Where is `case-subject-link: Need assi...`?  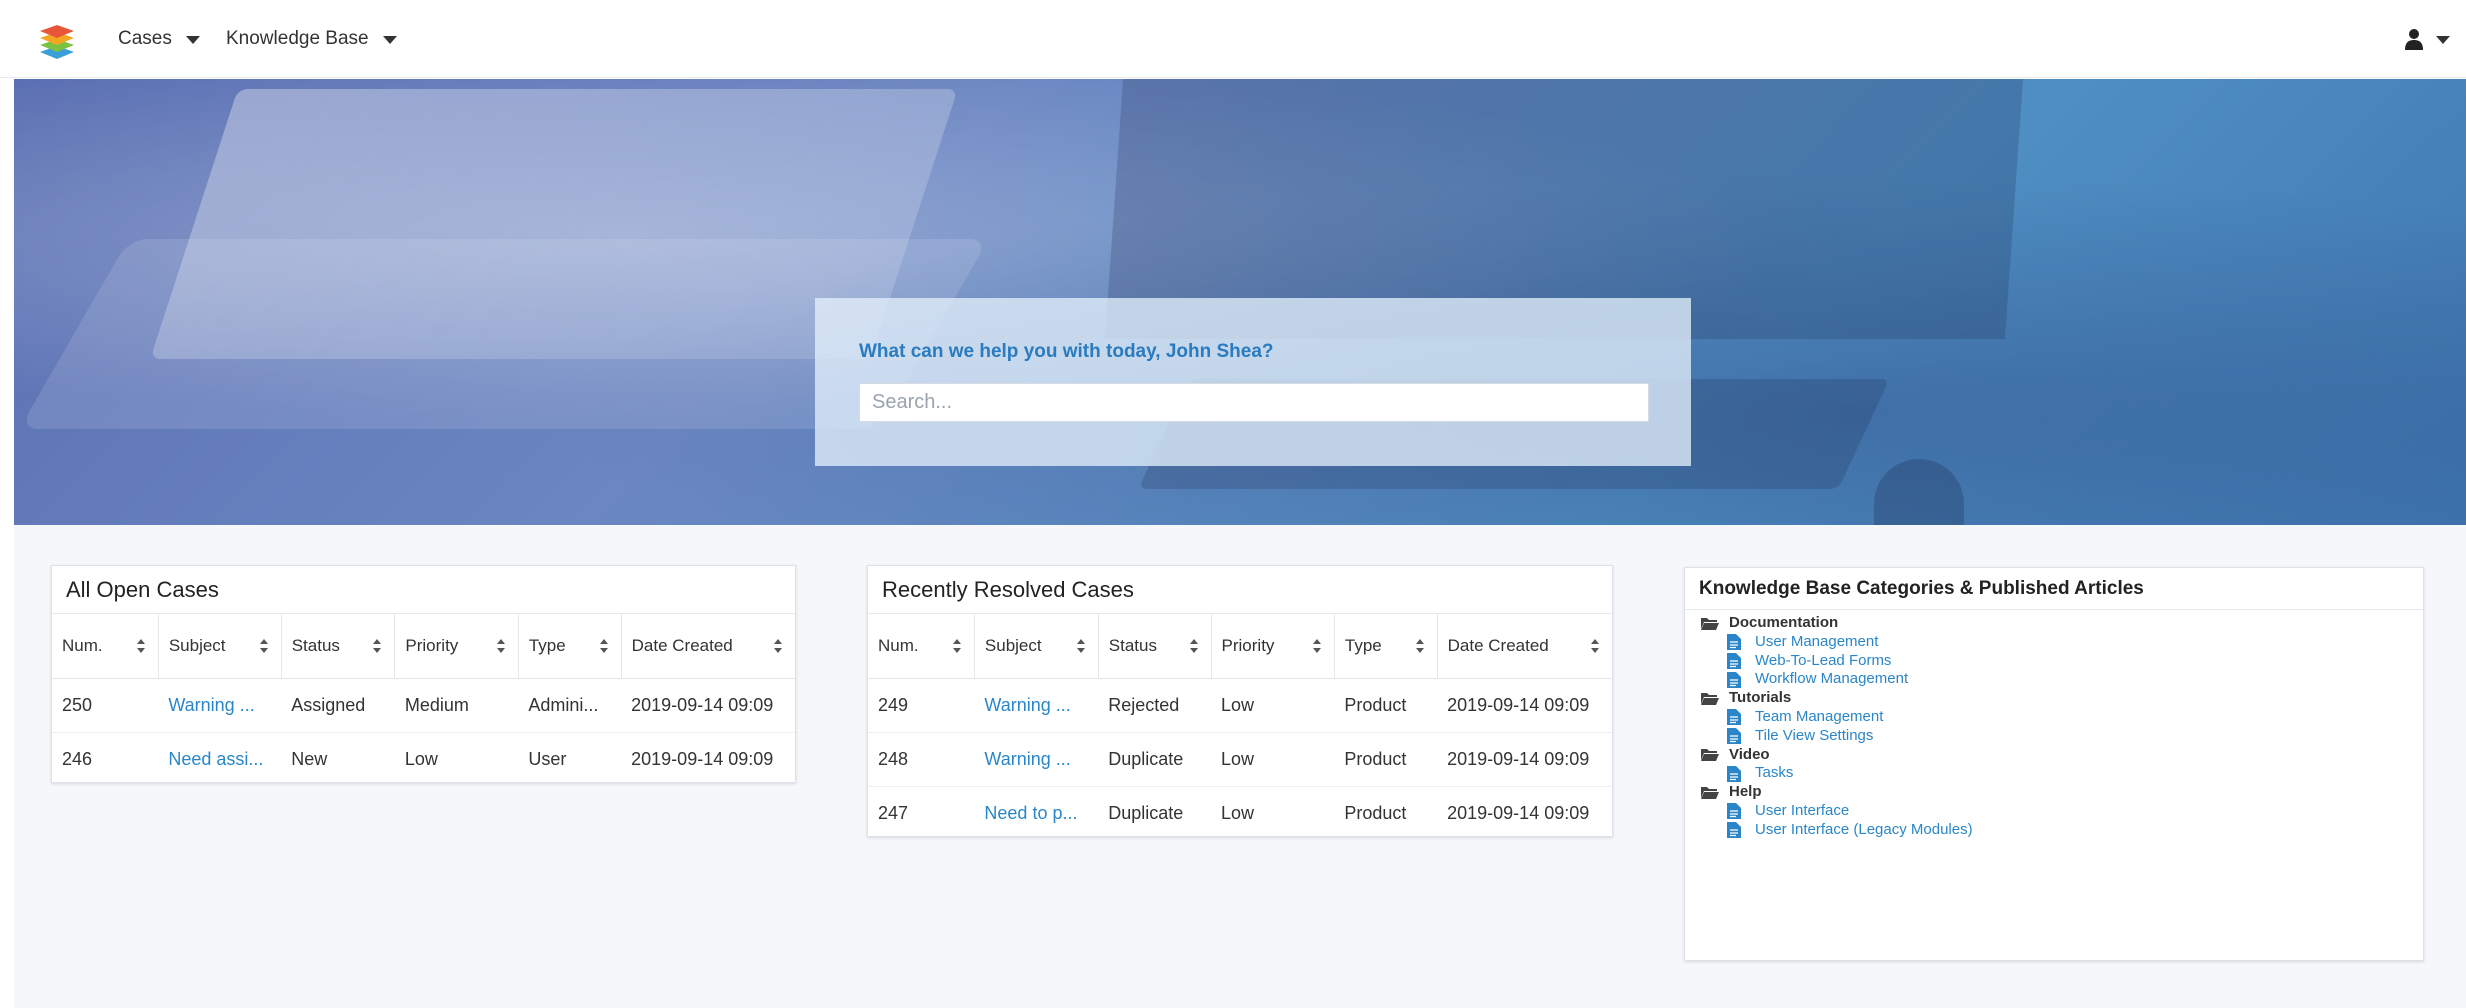 case-subject-link: Need assi... is located at coordinates (219, 759).